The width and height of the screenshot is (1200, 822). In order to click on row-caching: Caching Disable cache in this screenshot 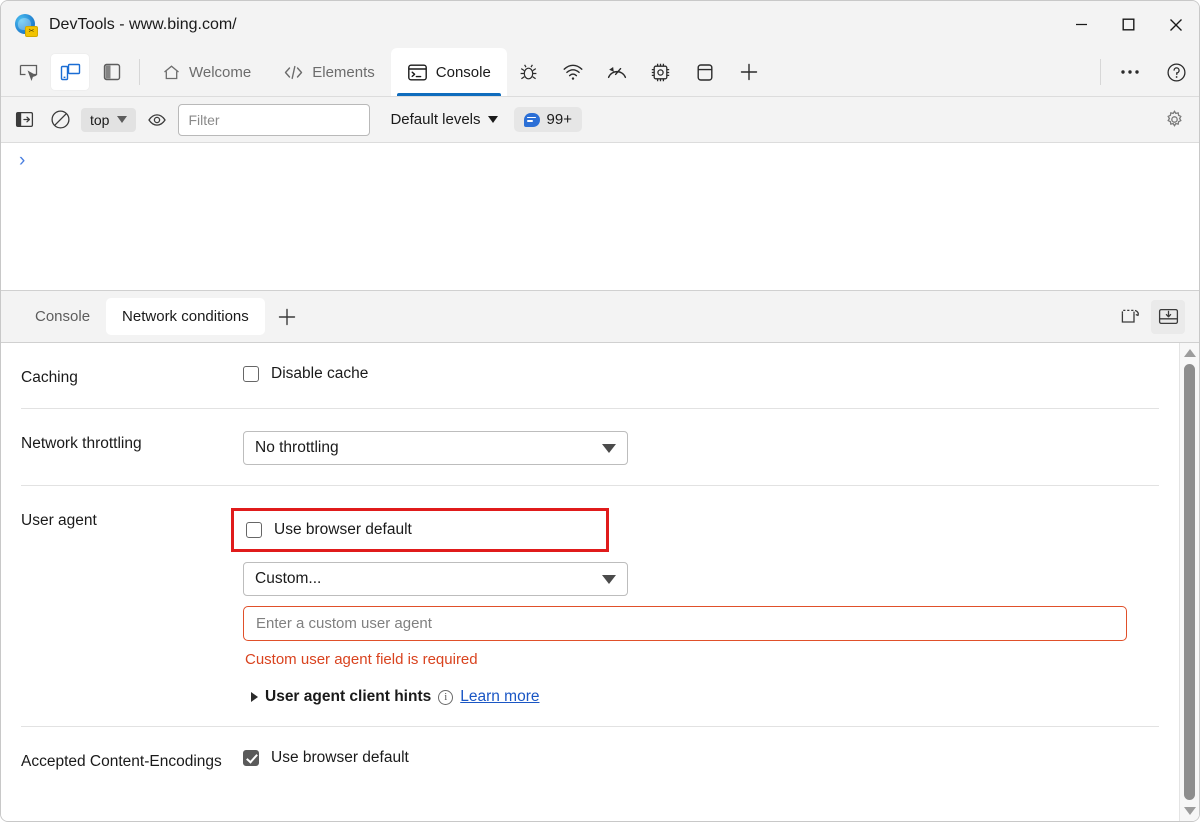, I will do `click(590, 376)`.